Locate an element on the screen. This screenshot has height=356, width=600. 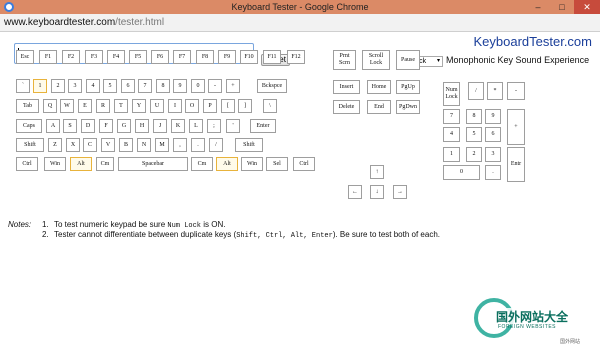
key-tab_row-10: P is located at coordinates (210, 106).